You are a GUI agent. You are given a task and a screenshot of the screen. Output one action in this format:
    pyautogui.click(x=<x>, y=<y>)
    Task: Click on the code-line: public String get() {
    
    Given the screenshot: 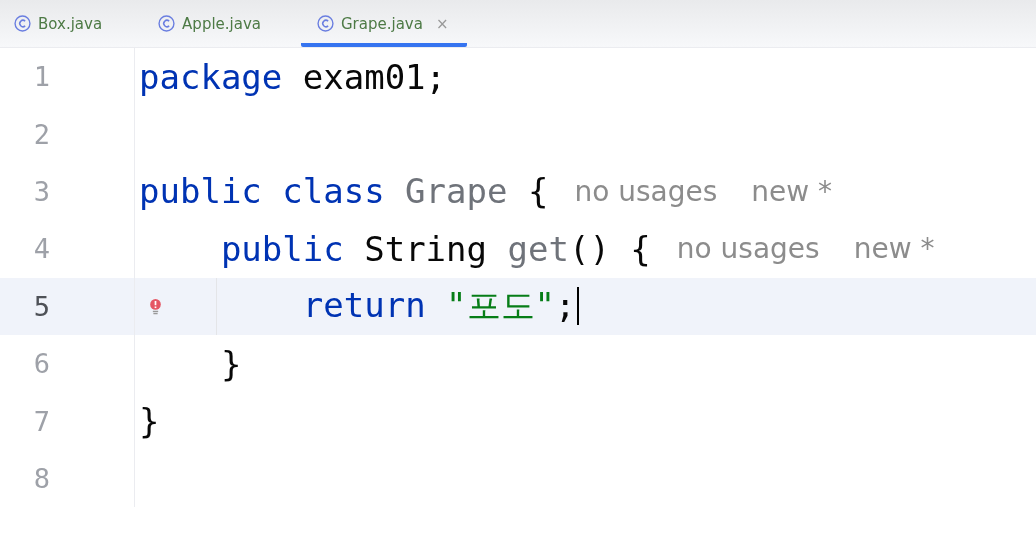 What is the action you would take?
    pyautogui.click(x=435, y=248)
    